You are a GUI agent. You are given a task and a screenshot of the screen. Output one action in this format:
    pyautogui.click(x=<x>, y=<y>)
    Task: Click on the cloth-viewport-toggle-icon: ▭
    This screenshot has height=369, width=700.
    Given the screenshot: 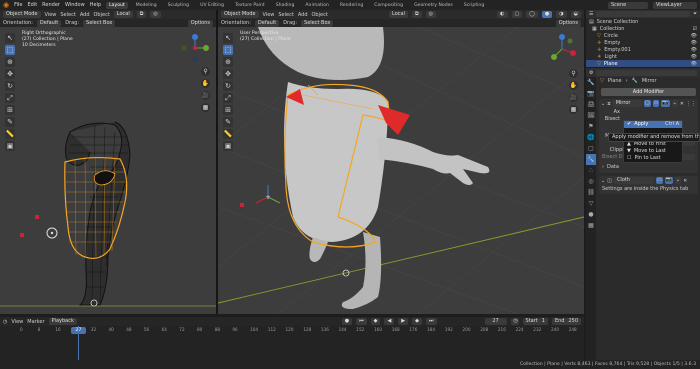 What is the action you would take?
    pyautogui.click(x=659, y=180)
    